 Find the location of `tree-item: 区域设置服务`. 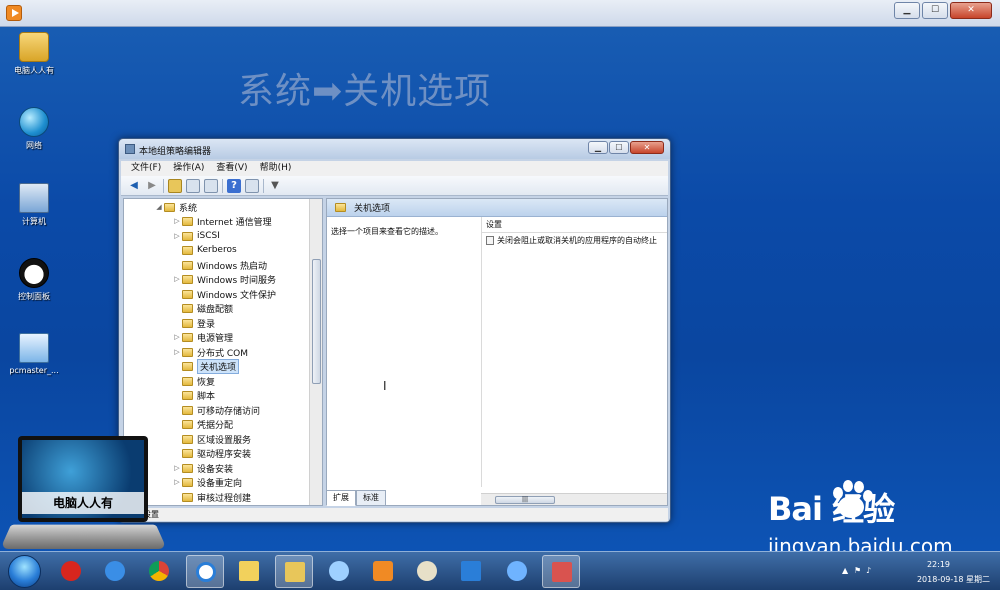

tree-item: 区域设置服务 is located at coordinates (211, 439).